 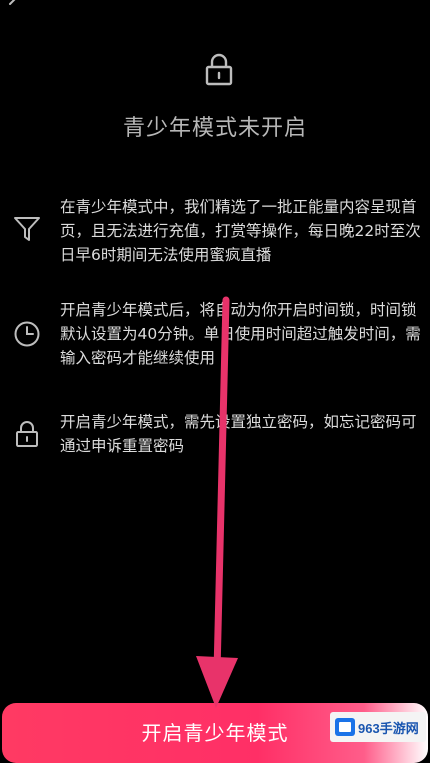 I want to click on back-chevron-icon, so click(x=14, y=9).